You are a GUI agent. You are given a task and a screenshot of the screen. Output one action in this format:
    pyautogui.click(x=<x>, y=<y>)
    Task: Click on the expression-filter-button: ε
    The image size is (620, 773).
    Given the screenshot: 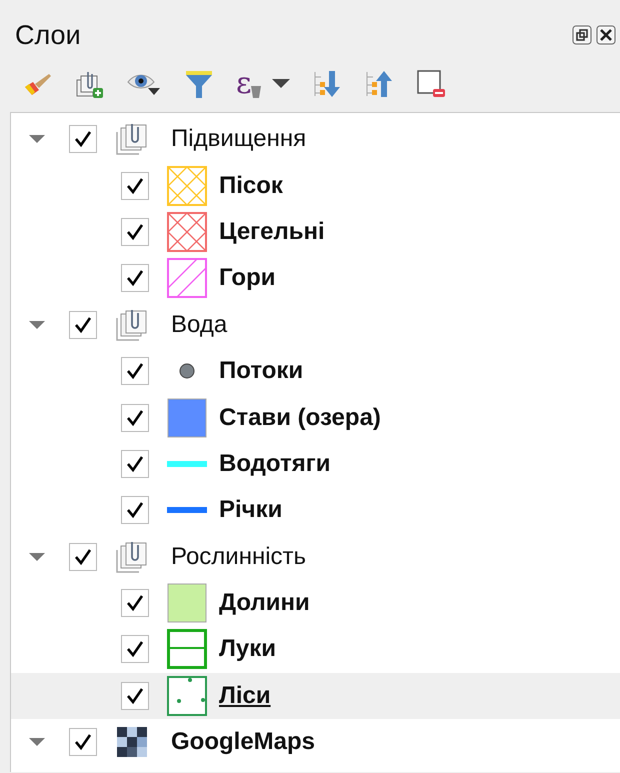 What is the action you would take?
    pyautogui.click(x=249, y=84)
    